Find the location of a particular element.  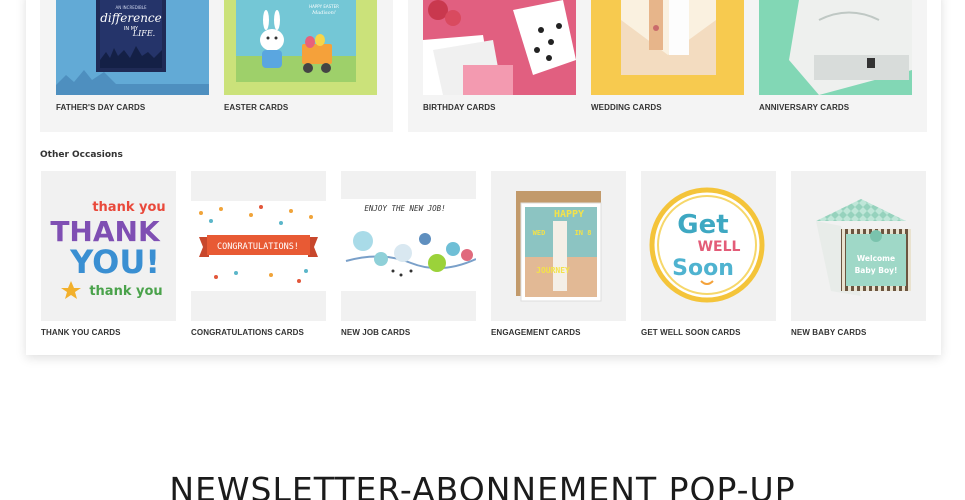

anniversary-card-label: ANNIVERSARY CARDS is located at coordinates (804, 107).